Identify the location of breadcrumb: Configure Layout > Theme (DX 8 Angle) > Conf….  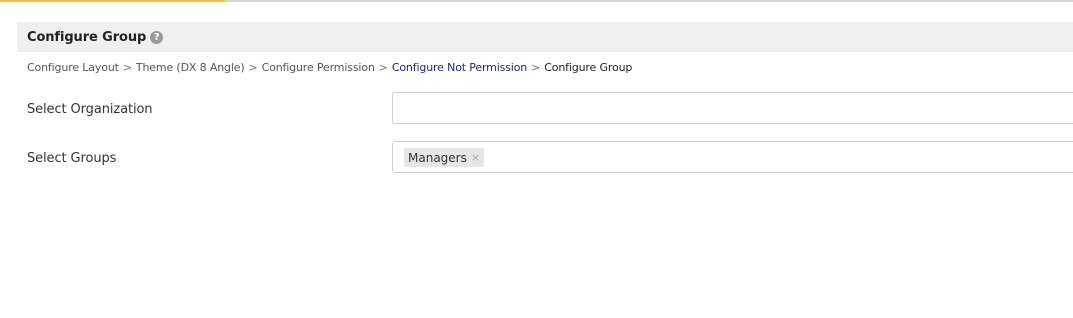
(329, 67).